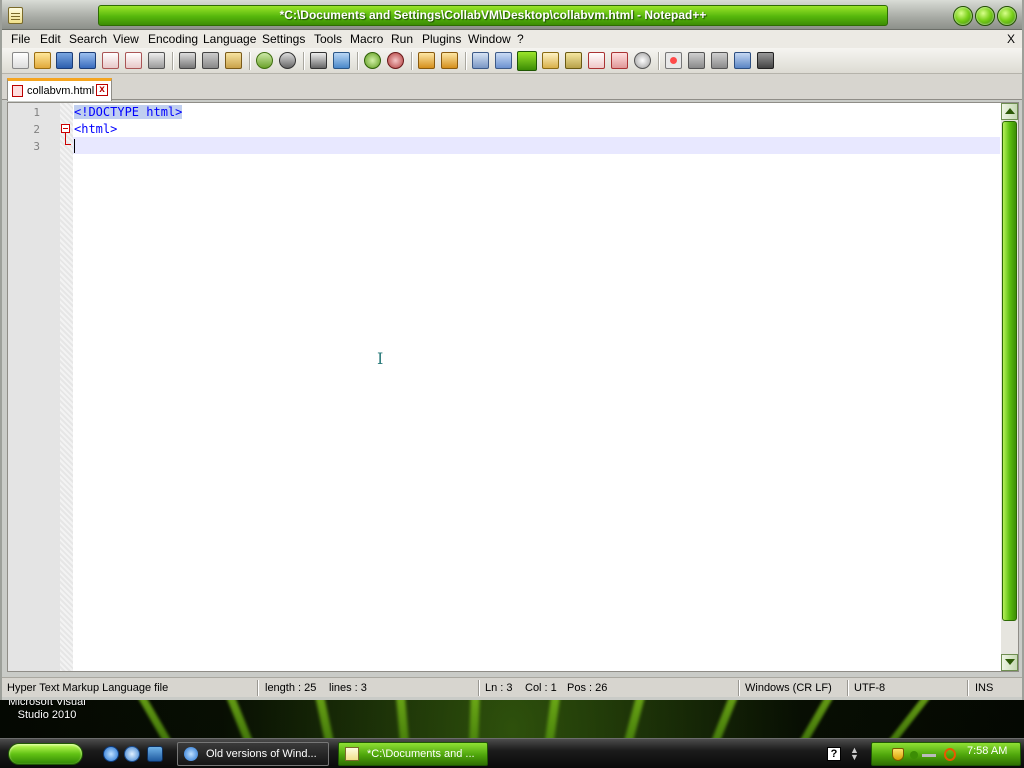 This screenshot has width=1024, height=768. What do you see at coordinates (45, 754) in the screenshot?
I see `start-button` at bounding box center [45, 754].